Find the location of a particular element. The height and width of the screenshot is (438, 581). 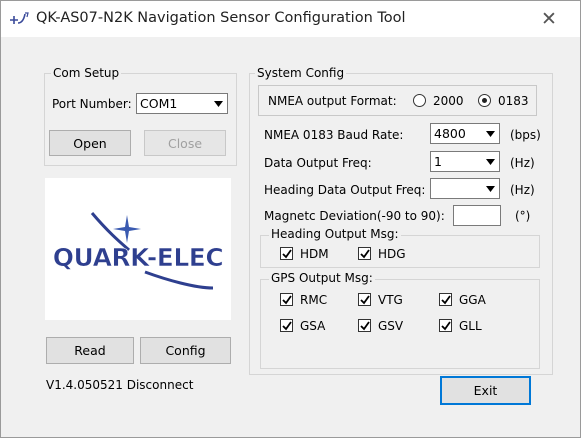

mag-deviation-input is located at coordinates (477, 215).